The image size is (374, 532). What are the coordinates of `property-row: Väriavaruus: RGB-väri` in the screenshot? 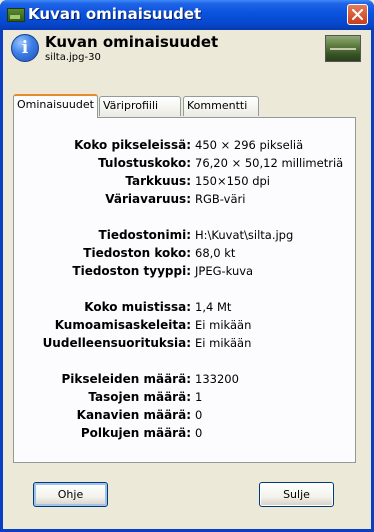 It's located at (185, 200).